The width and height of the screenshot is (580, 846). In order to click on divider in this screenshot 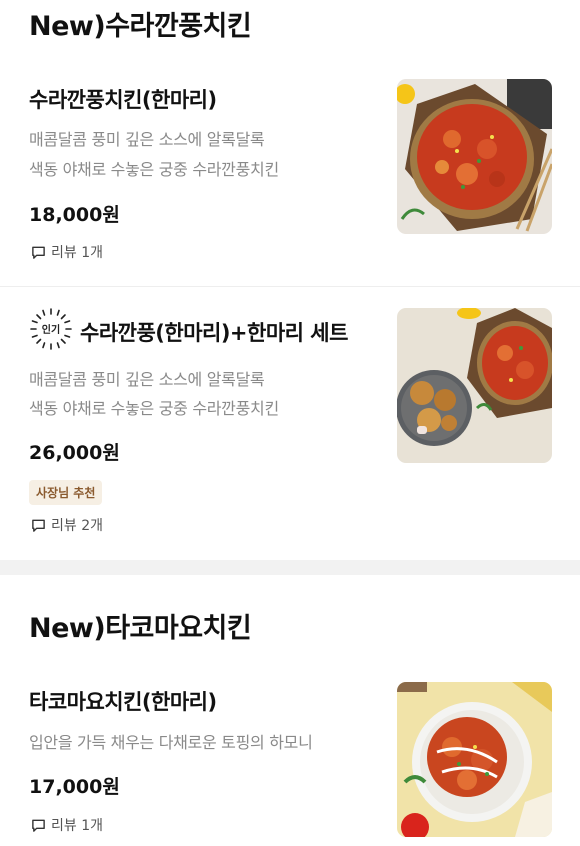, I will do `click(290, 286)`.